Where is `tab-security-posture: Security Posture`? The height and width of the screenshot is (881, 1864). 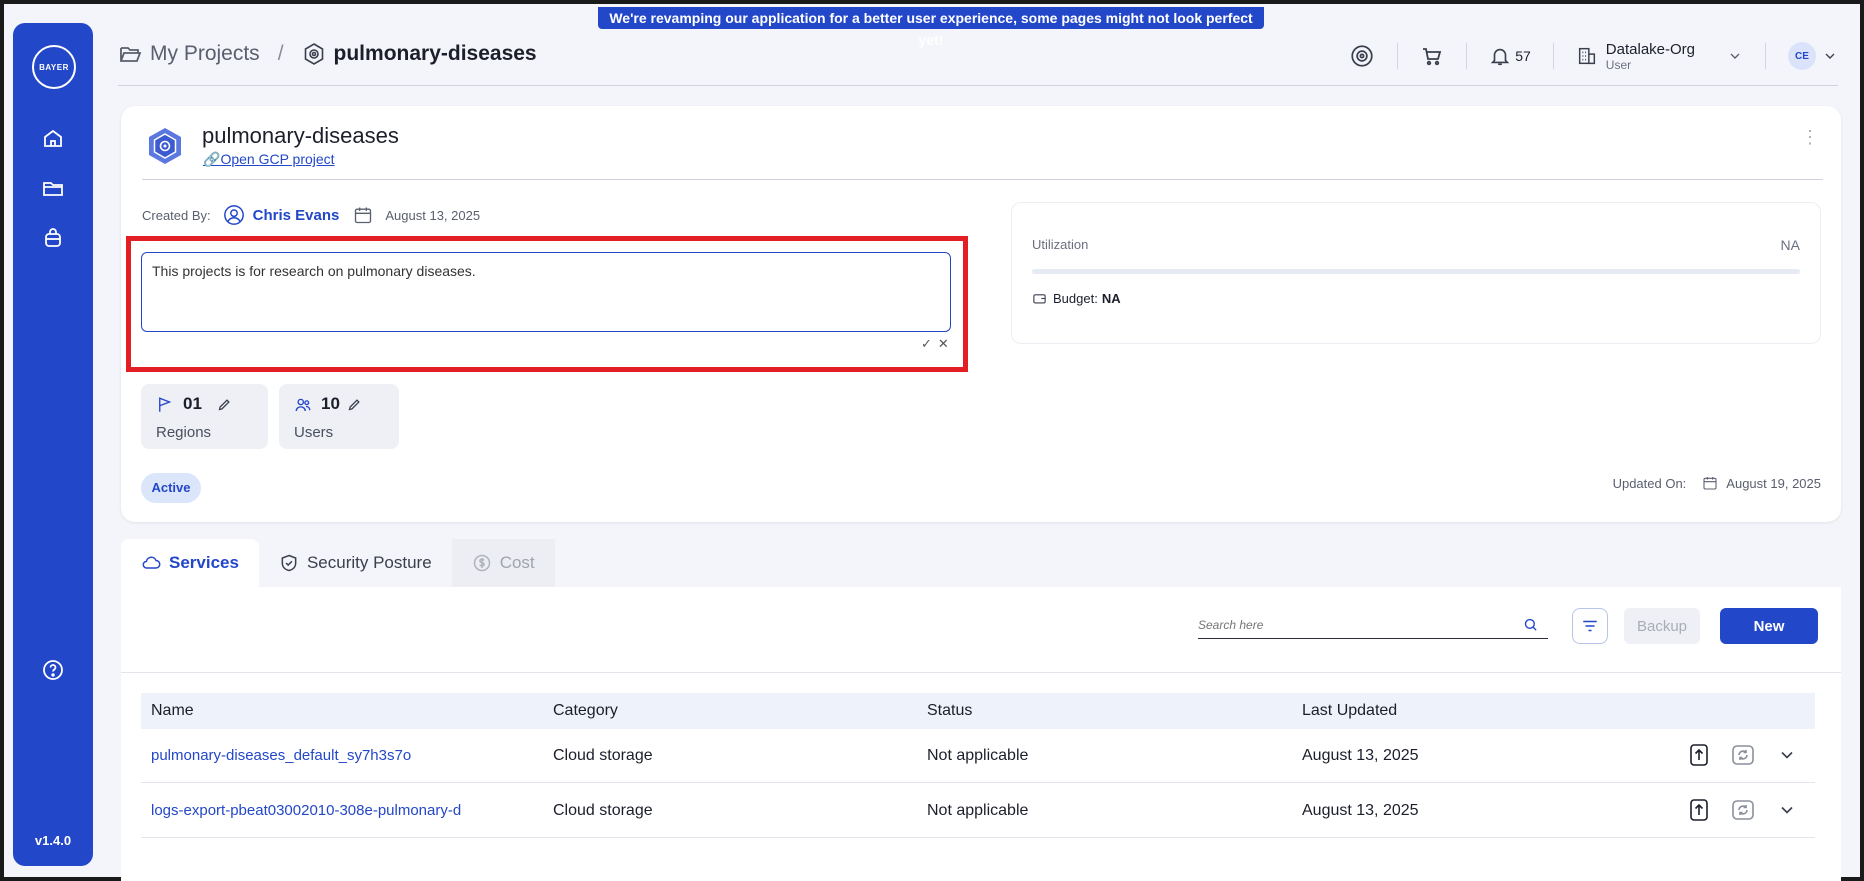 tab-security-posture: Security Posture is located at coordinates (355, 563).